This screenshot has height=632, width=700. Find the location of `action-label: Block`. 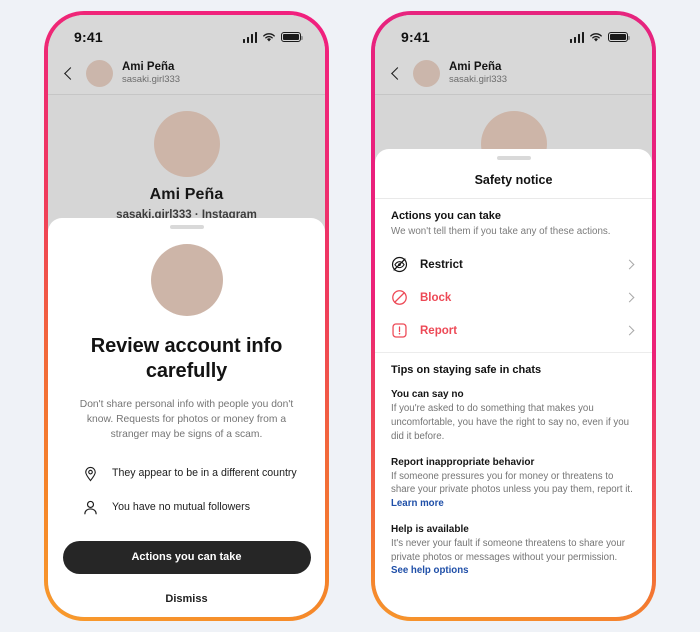

action-label: Block is located at coordinates (436, 297).